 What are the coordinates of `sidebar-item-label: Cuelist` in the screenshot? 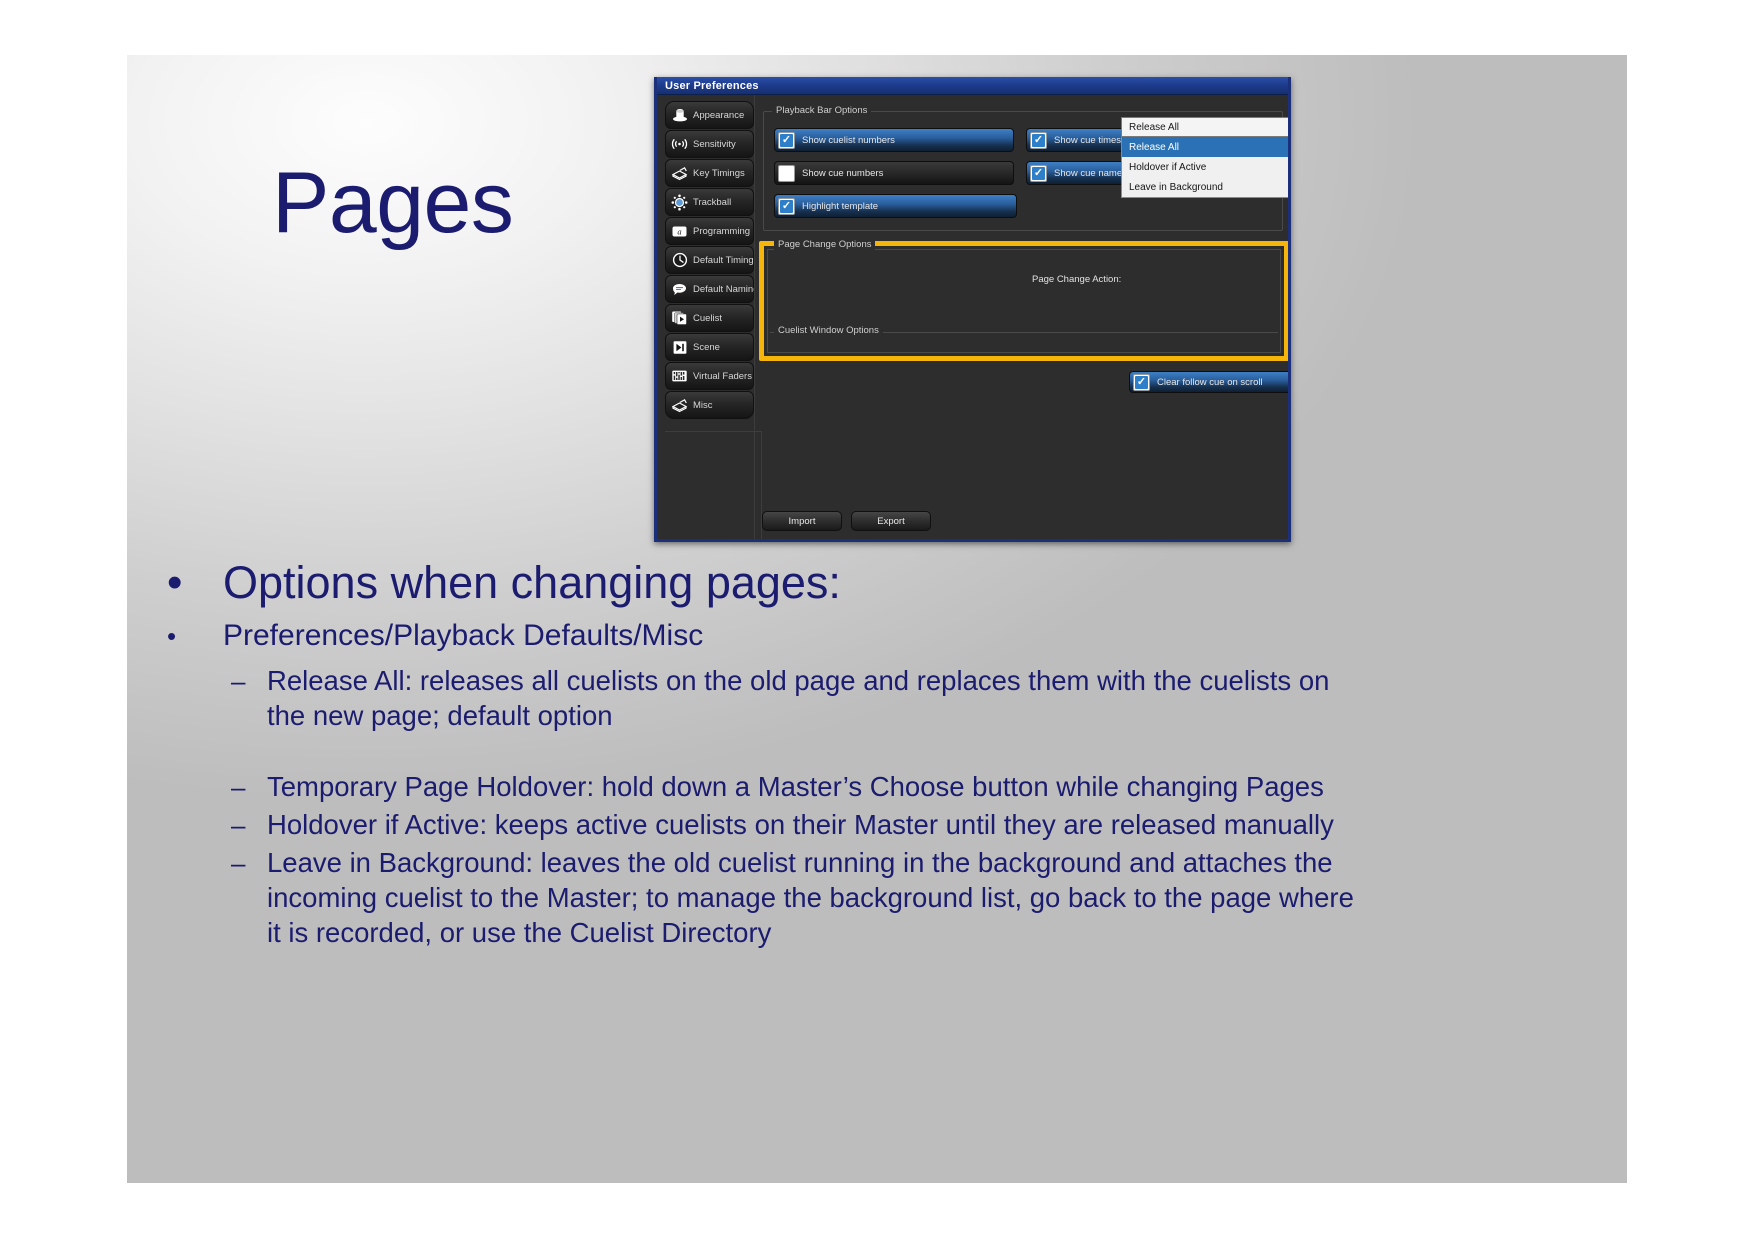 It's located at (708, 318).